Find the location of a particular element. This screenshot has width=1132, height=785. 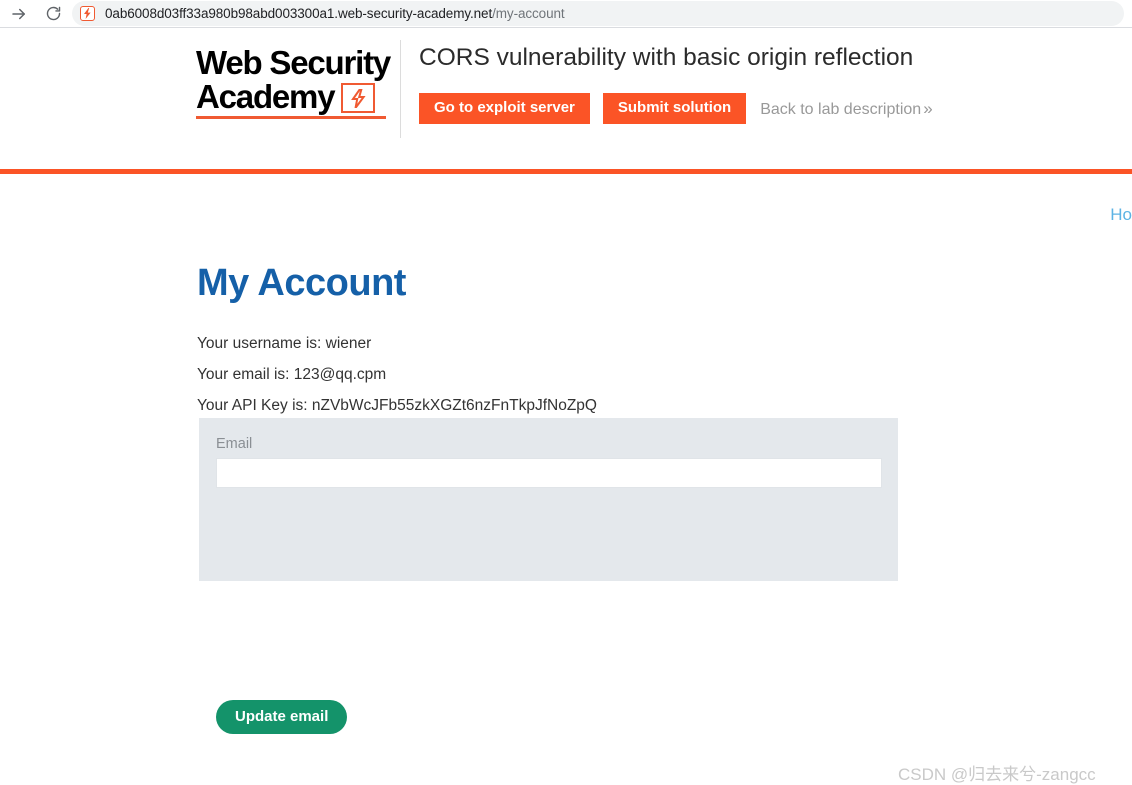

lightning-bolt-favicon is located at coordinates (87, 13).